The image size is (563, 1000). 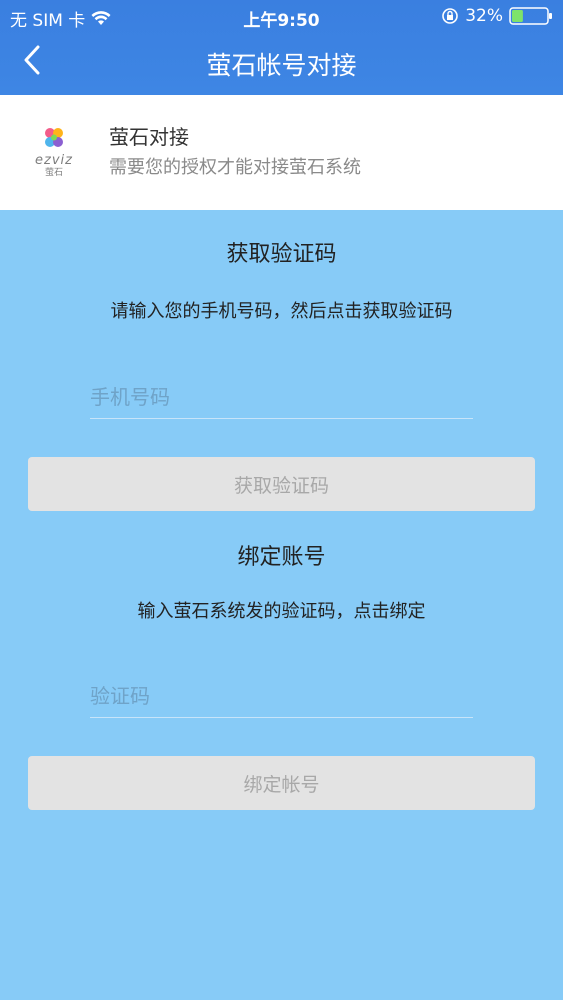 What do you see at coordinates (53, 173) in the screenshot?
I see `logo-cn-text: 萤石` at bounding box center [53, 173].